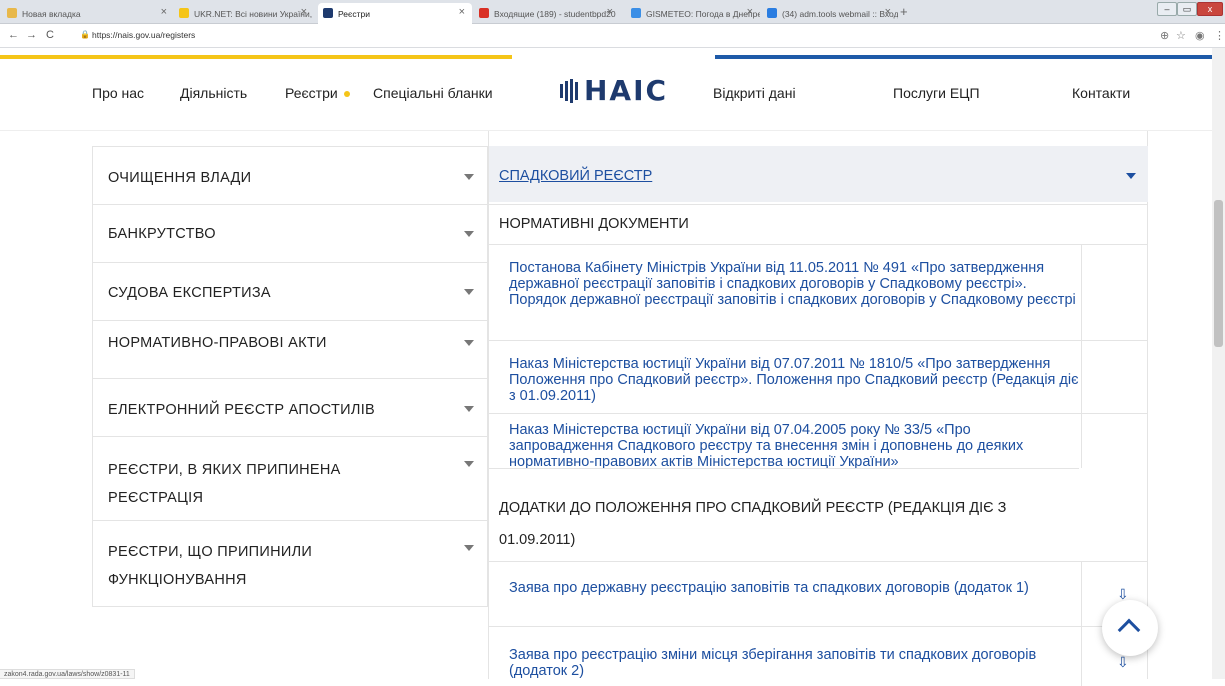 The image size is (1225, 686). I want to click on sidebar-item-legal-acts: НОРМАТИВНО-ПРАВОВІ АКТИ, so click(290, 349).